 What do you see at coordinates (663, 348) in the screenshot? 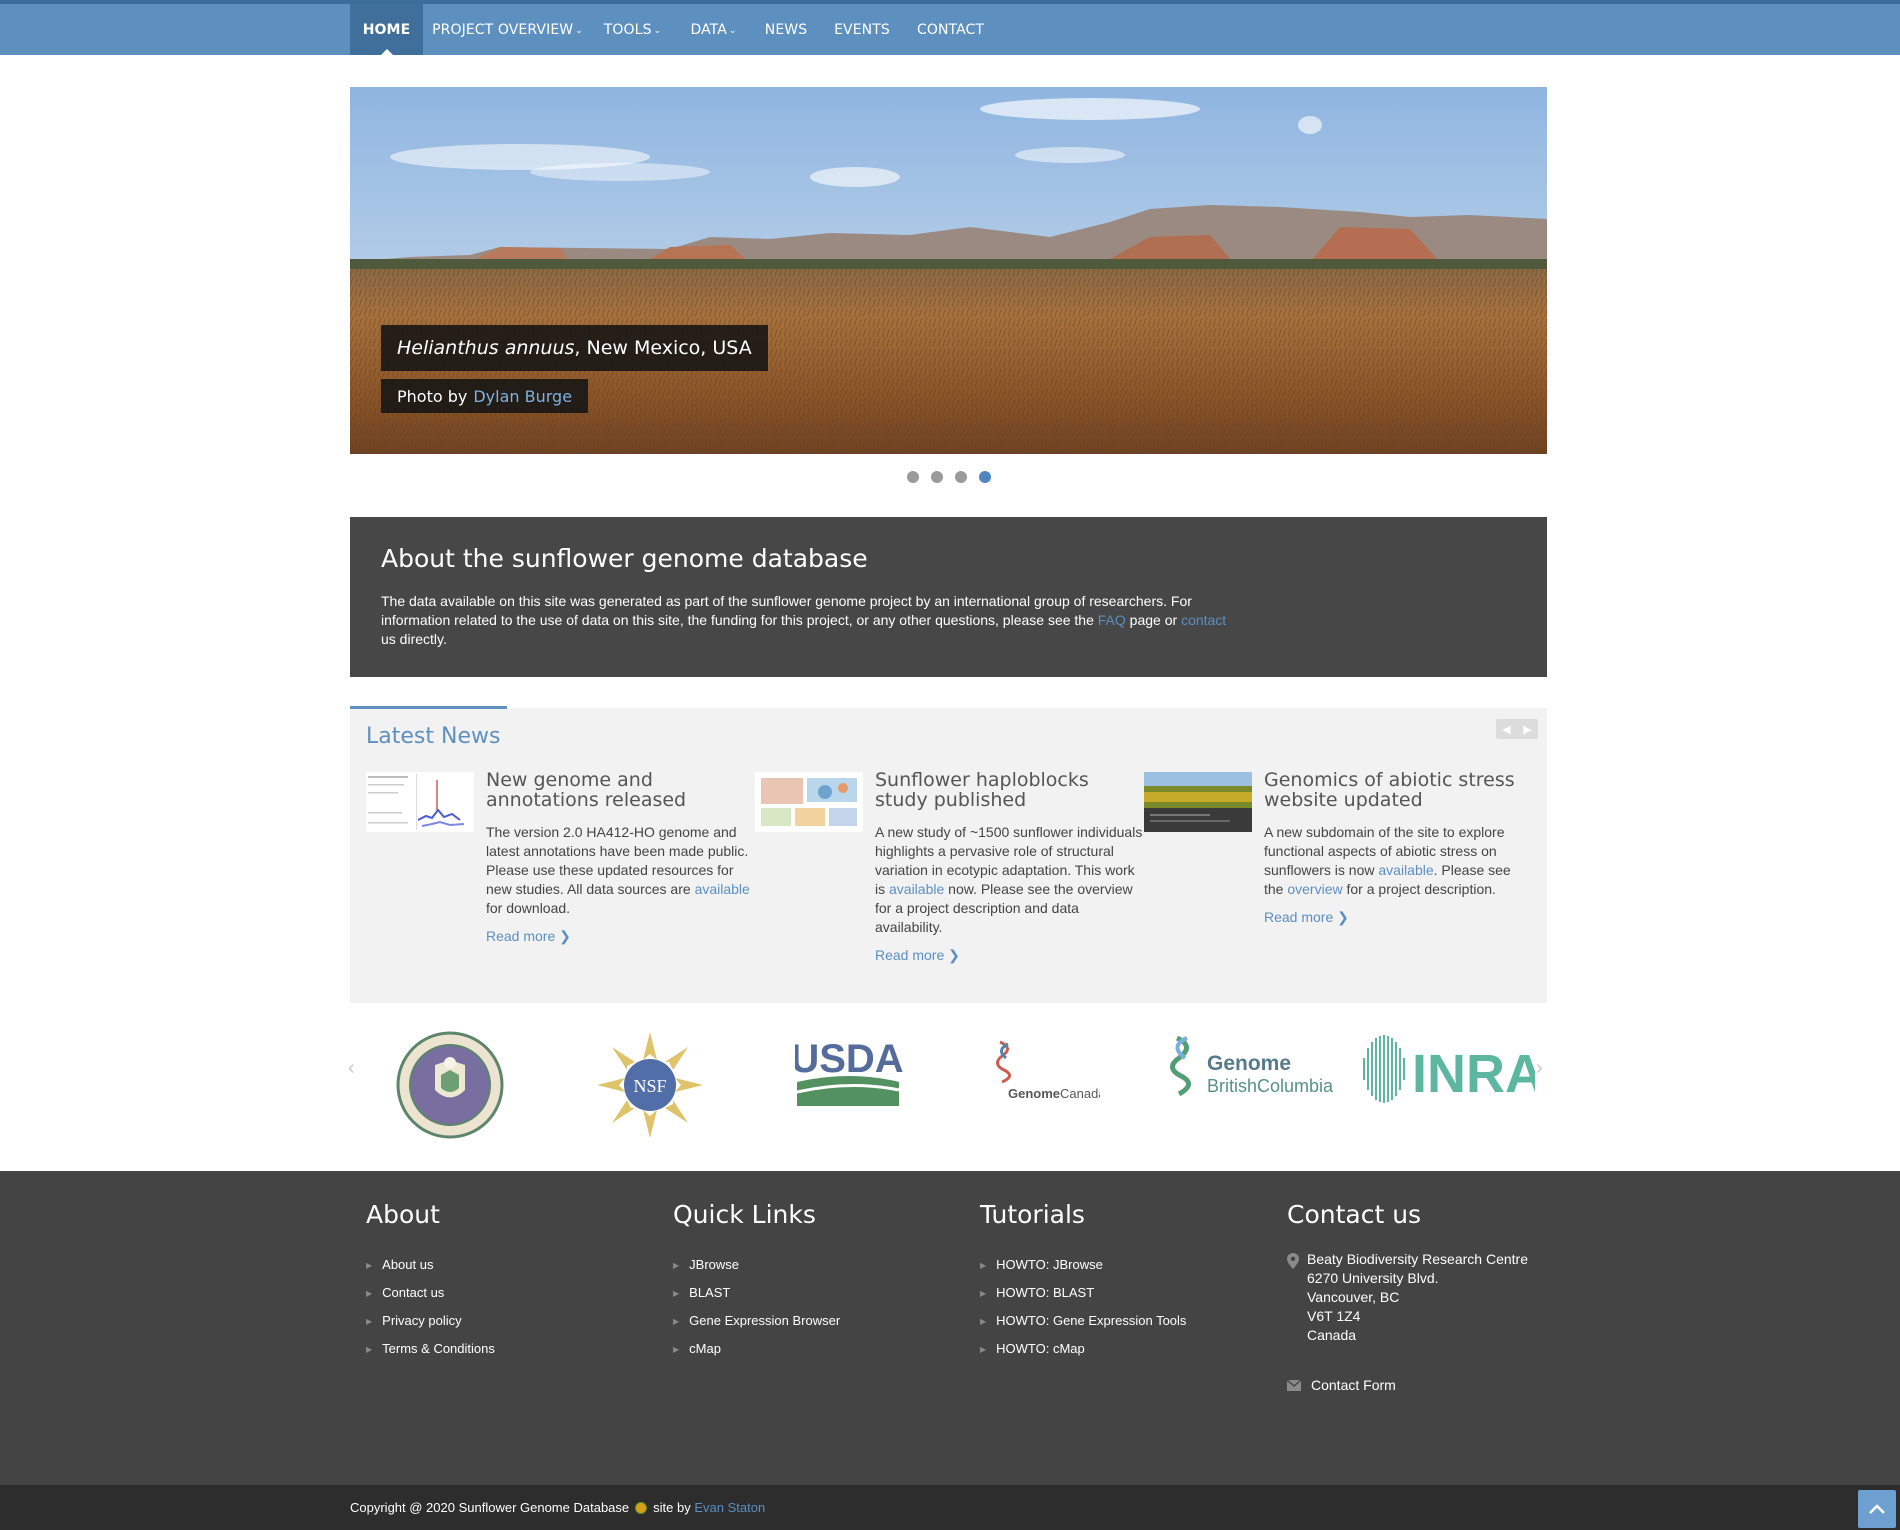
I see `hero-caption-location: , New Mexico, USA` at bounding box center [663, 348].